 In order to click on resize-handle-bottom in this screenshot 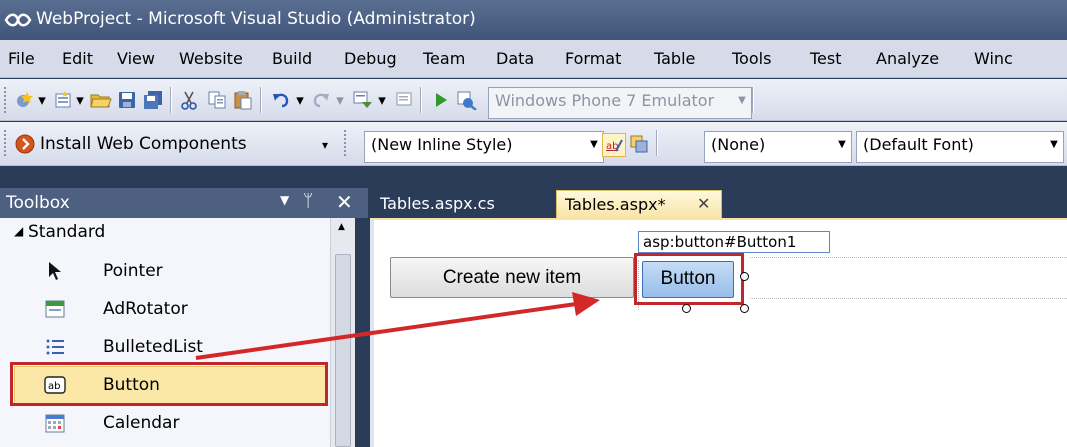, I will do `click(686, 308)`.